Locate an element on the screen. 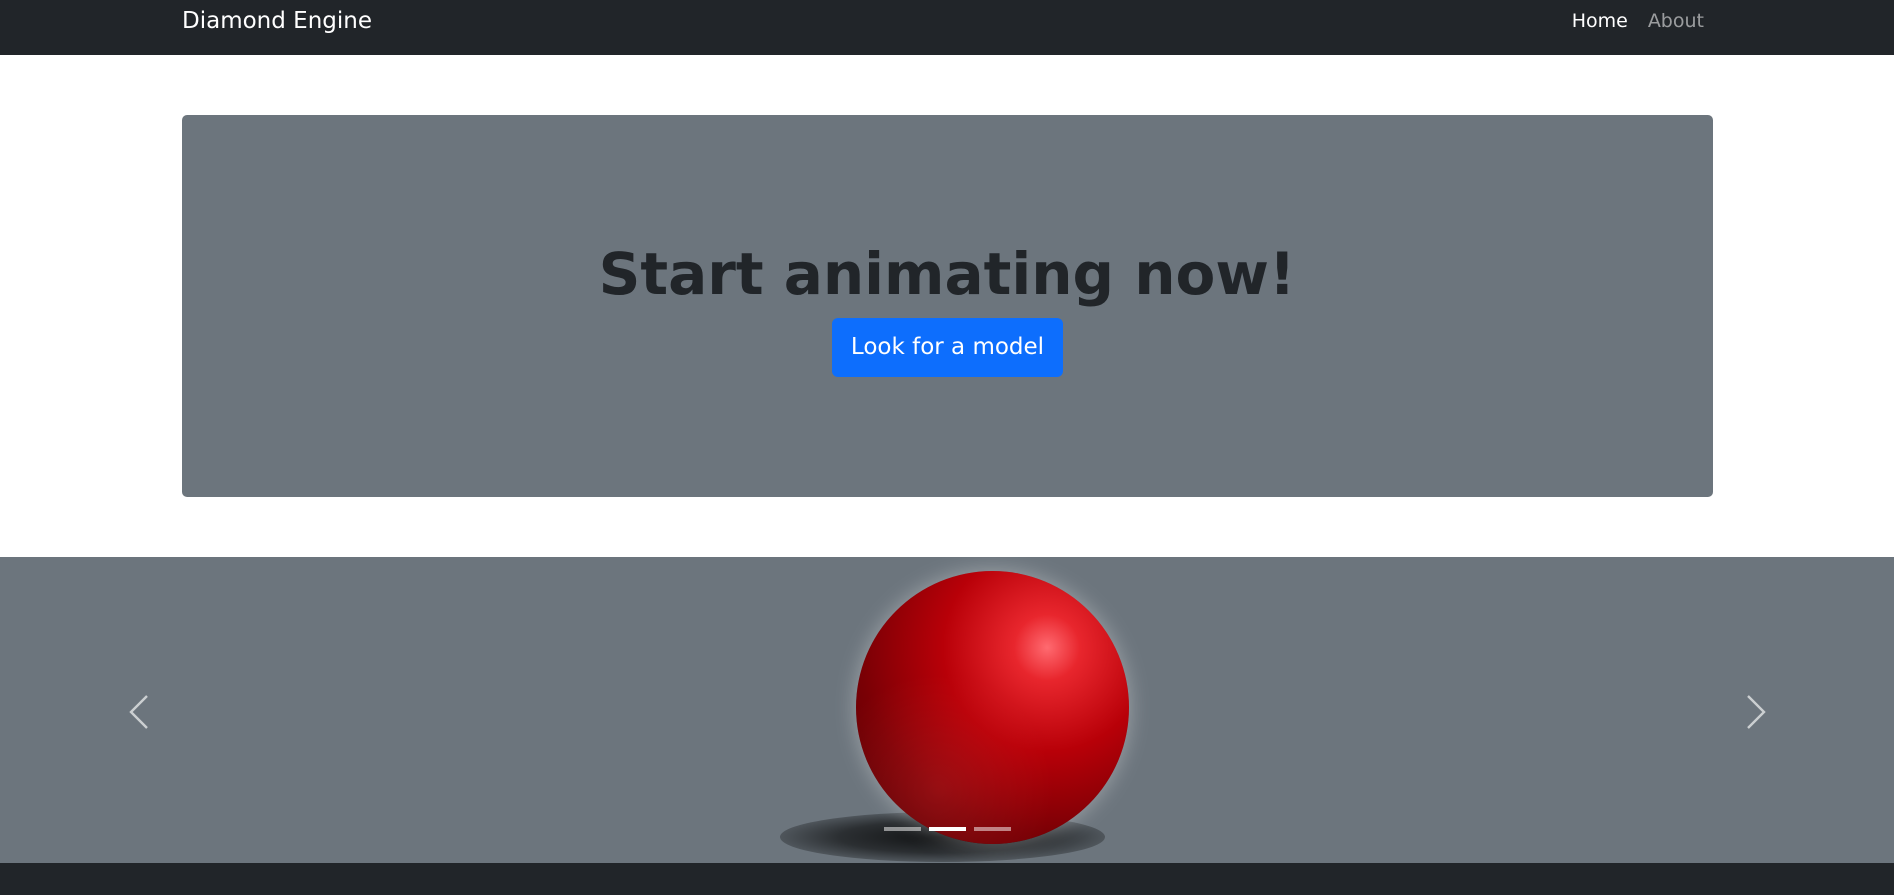 This screenshot has height=895, width=1894. carousel-next-button is located at coordinates (1755, 712).